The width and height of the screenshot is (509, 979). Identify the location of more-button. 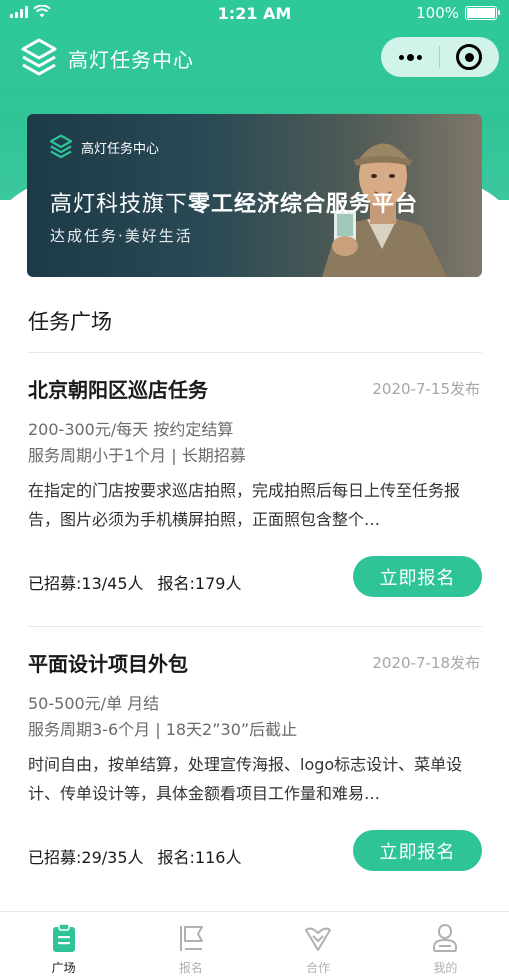
(410, 57).